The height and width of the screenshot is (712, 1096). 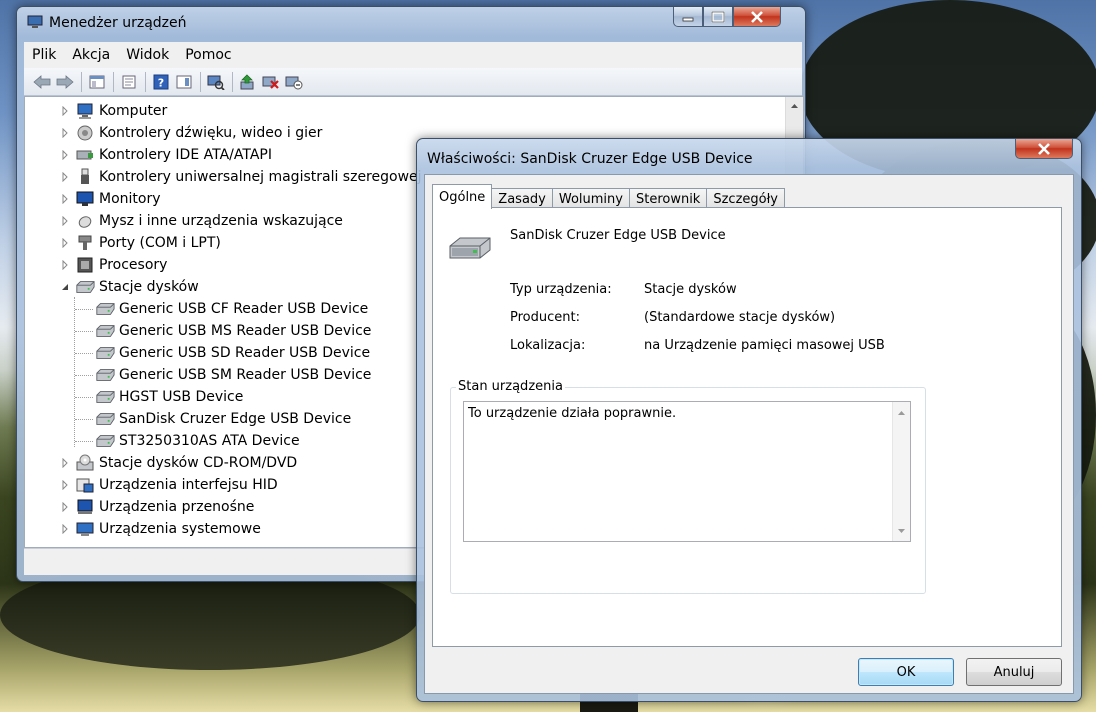 What do you see at coordinates (65, 82) in the screenshot?
I see `forward-button` at bounding box center [65, 82].